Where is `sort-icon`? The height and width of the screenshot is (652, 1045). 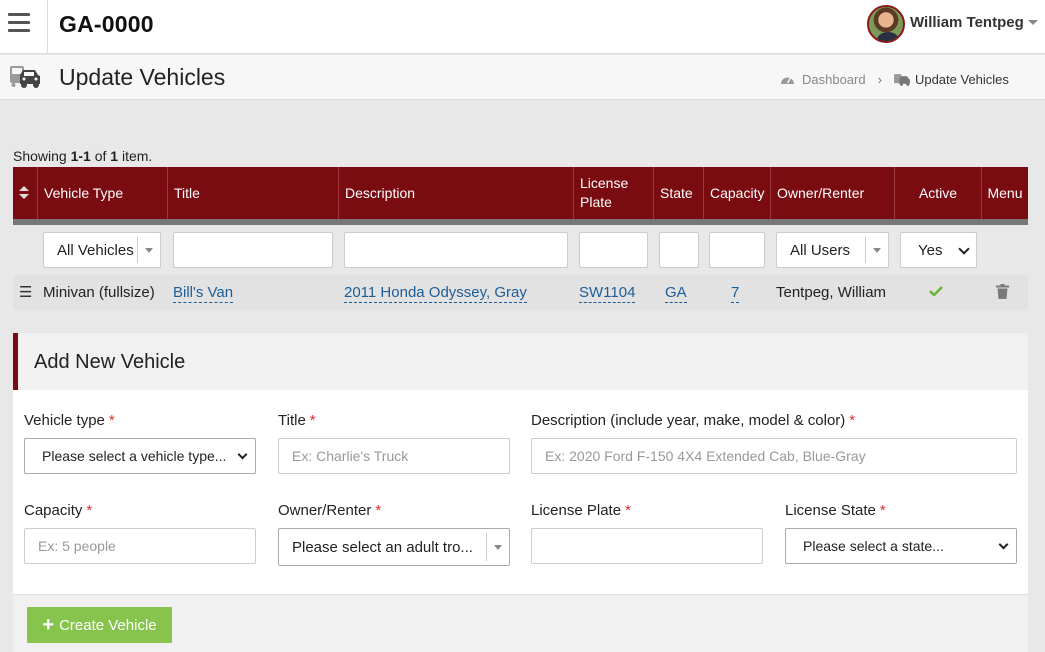 sort-icon is located at coordinates (24, 193).